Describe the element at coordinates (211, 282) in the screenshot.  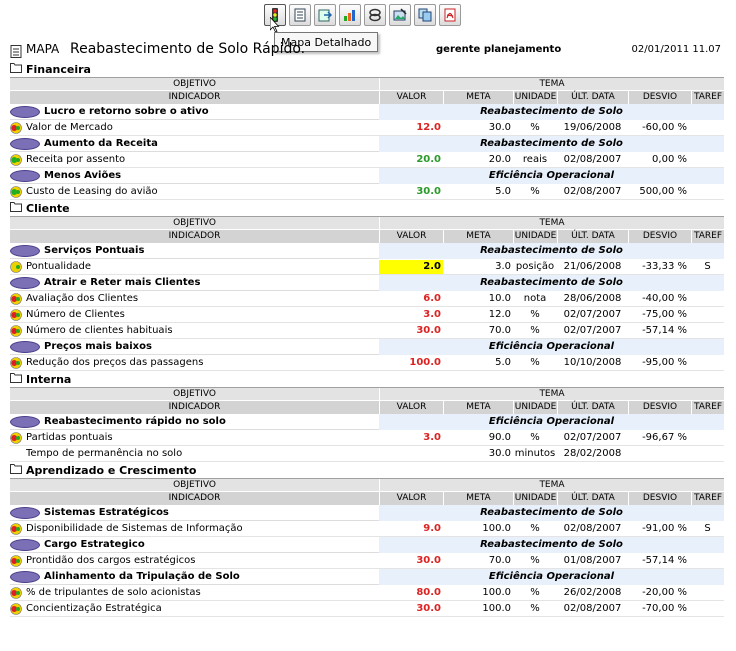
I see `objective-name: Atrair e Reter mais Clientes` at that location.